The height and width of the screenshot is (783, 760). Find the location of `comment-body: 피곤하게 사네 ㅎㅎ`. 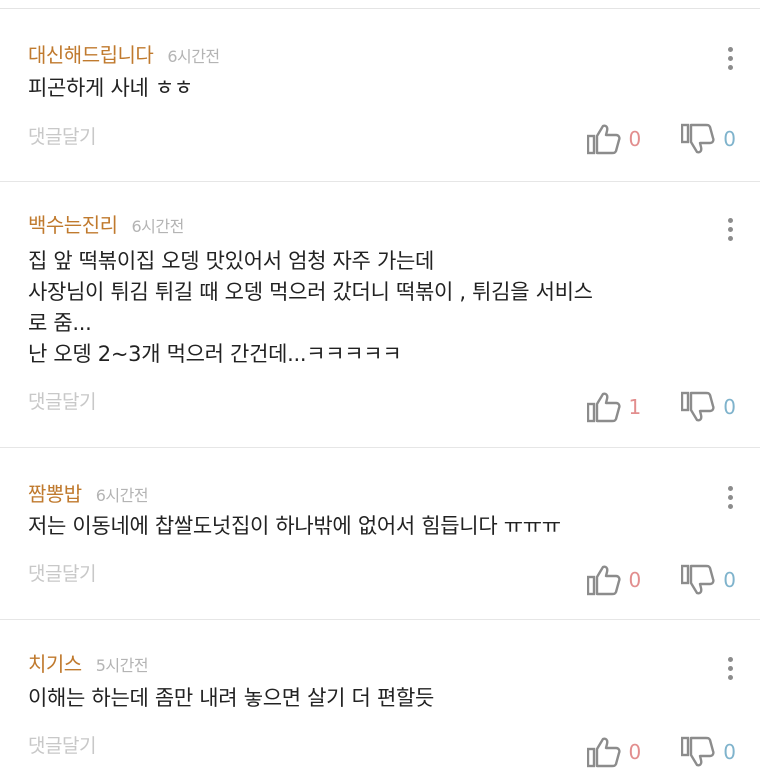

comment-body: 피곤하게 사네 ㅎㅎ is located at coordinates (374, 88).